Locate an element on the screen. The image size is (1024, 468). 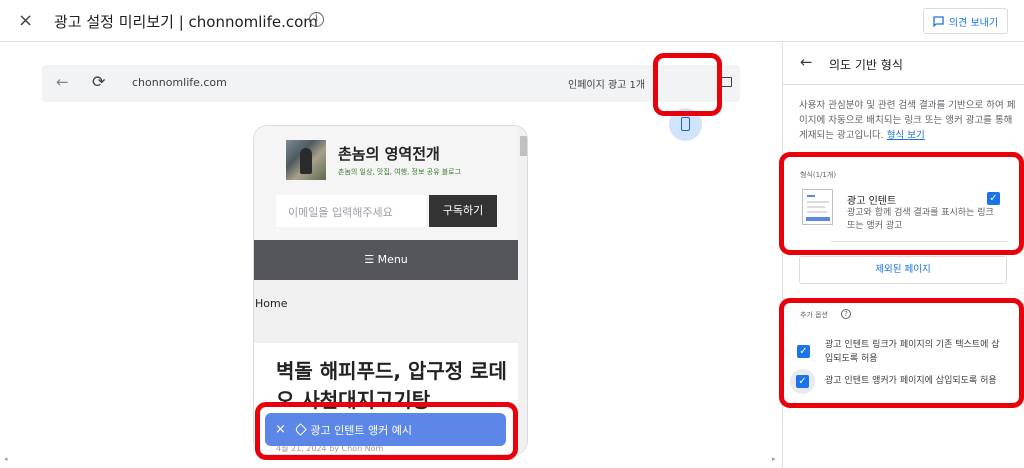
excluded-pages-button: 제외된 페이지 is located at coordinates (903, 270).